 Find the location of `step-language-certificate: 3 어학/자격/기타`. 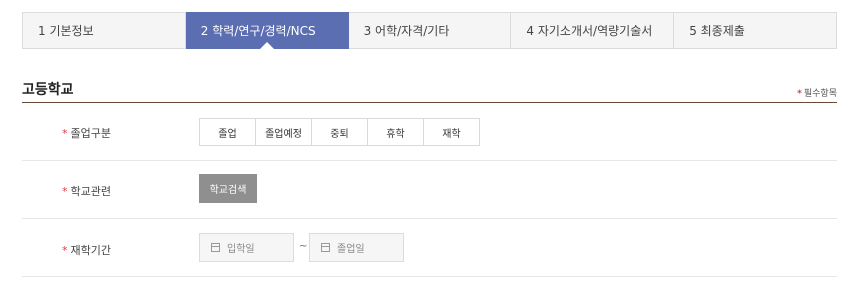

step-language-certificate: 3 어학/자격/기타 is located at coordinates (430, 30).